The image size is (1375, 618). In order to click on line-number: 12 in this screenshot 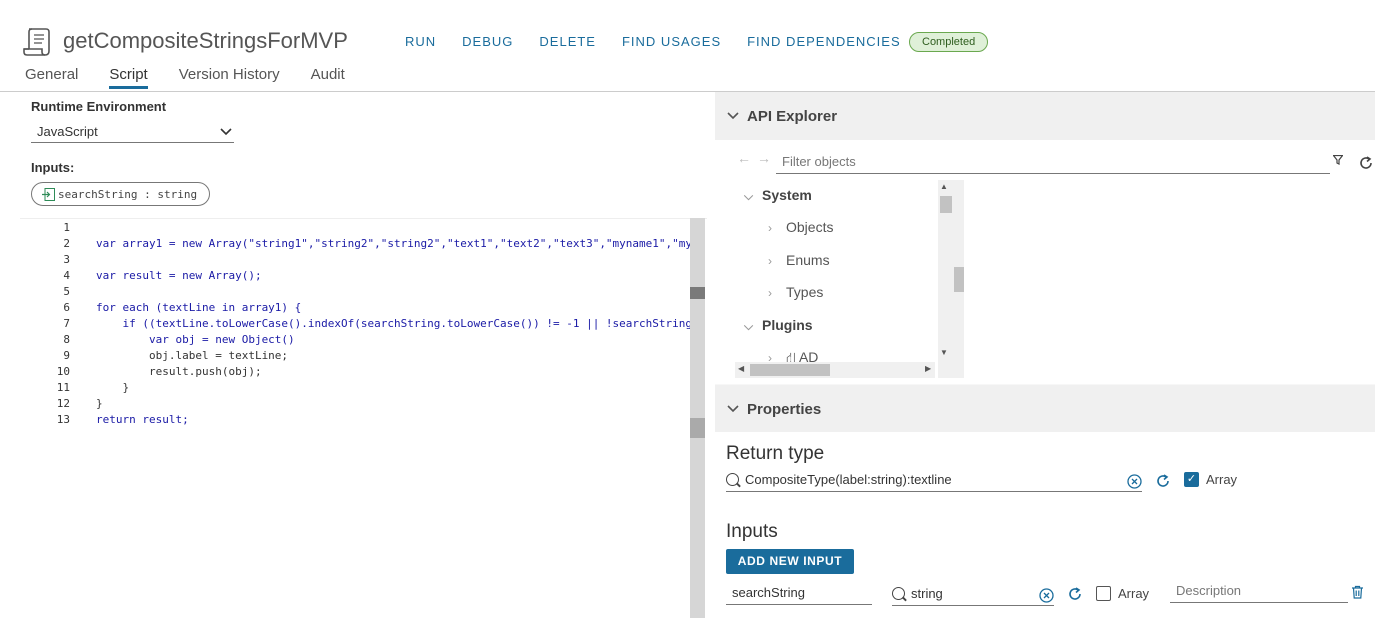, I will do `click(63, 403)`.